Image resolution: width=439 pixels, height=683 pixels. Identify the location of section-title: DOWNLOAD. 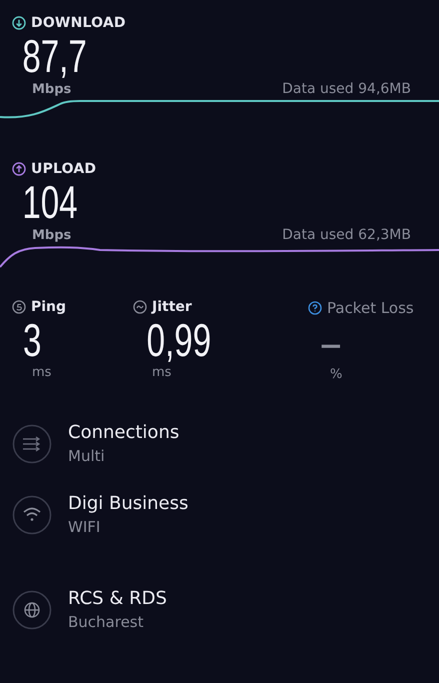
(78, 23).